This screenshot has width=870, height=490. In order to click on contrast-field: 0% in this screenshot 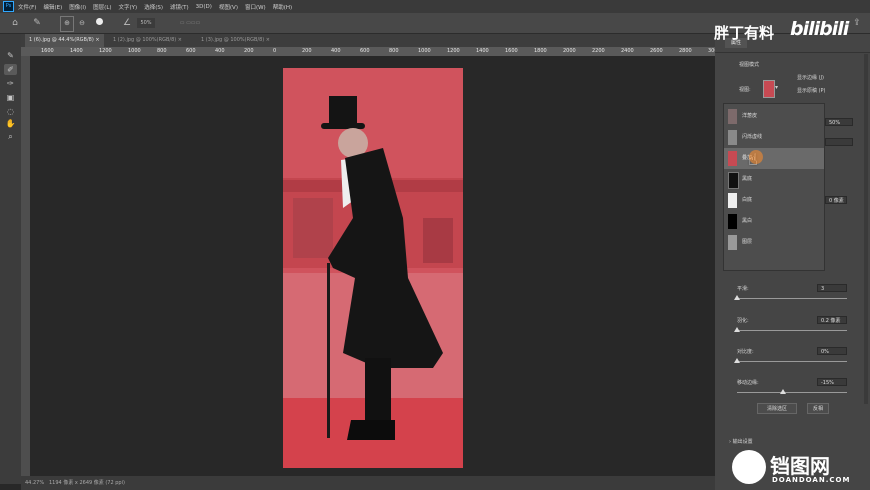, I will do `click(832, 351)`.